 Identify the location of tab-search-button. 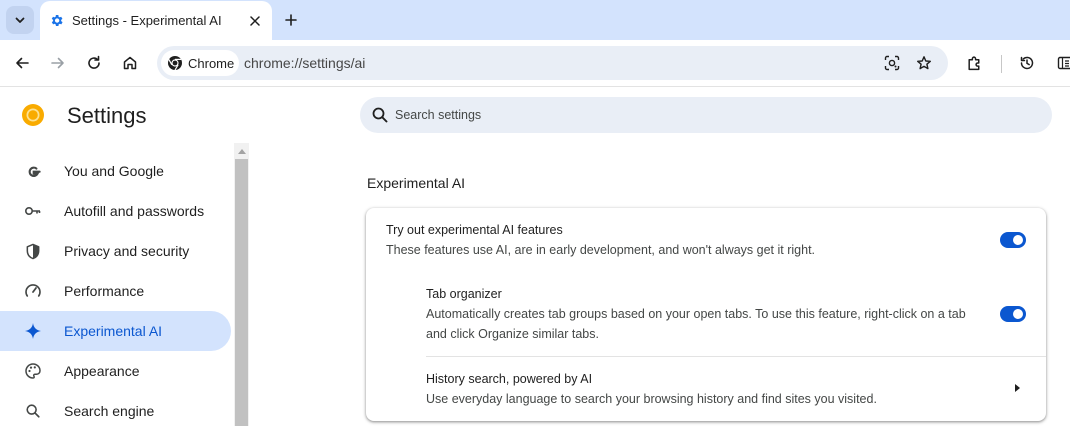
(20, 20).